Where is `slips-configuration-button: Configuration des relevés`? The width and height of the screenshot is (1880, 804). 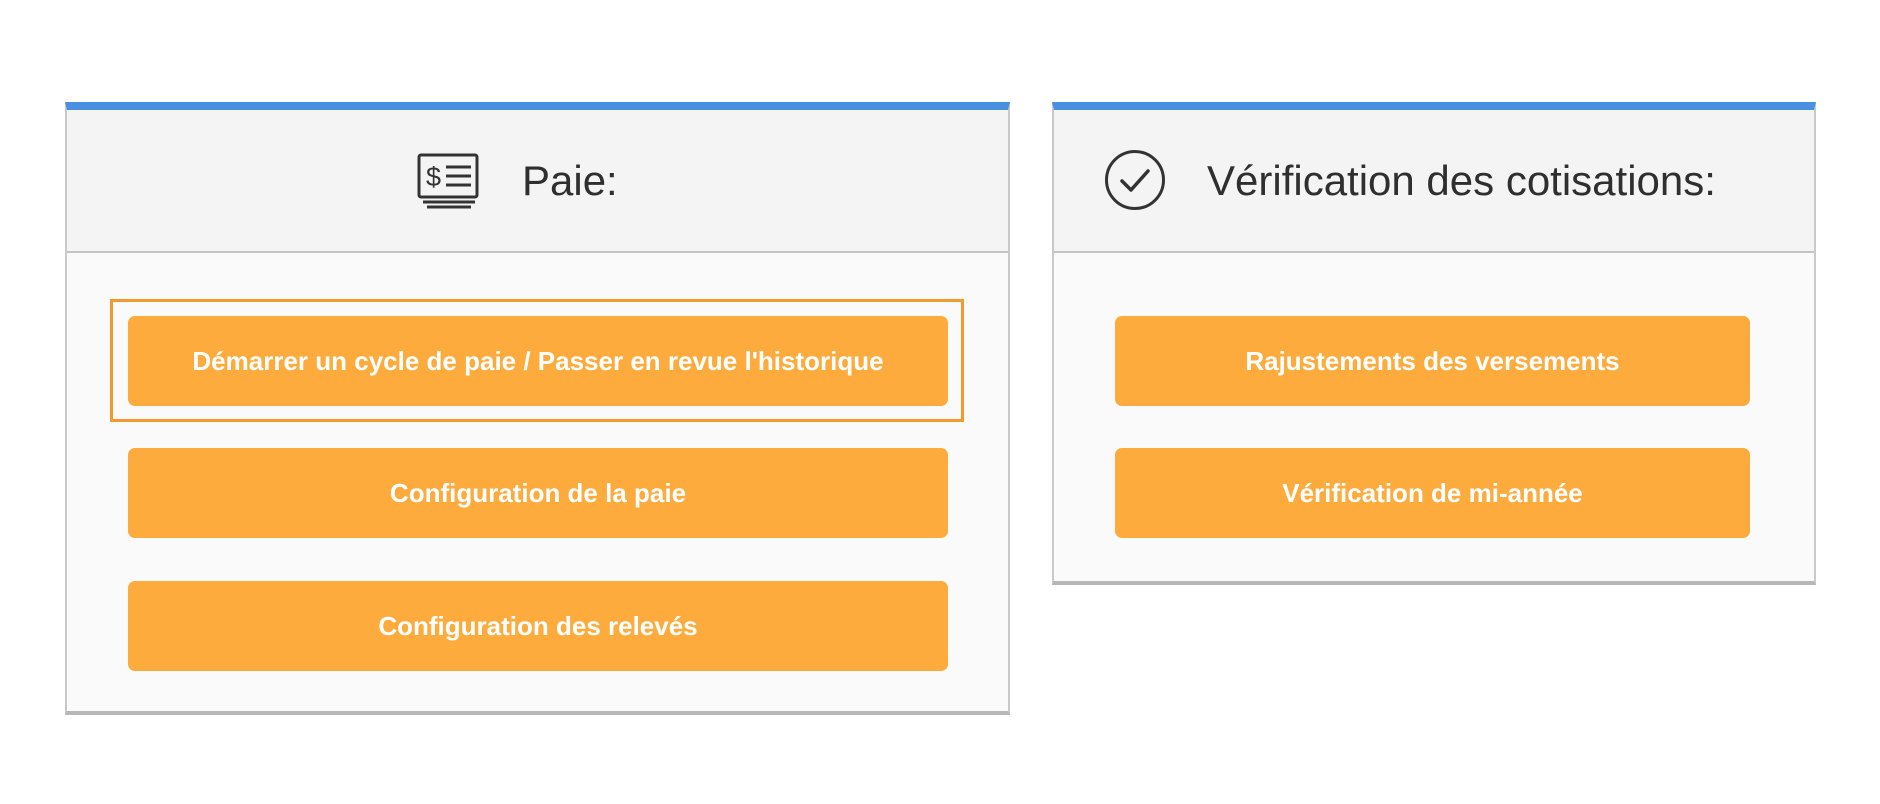 slips-configuration-button: Configuration des relevés is located at coordinates (538, 626).